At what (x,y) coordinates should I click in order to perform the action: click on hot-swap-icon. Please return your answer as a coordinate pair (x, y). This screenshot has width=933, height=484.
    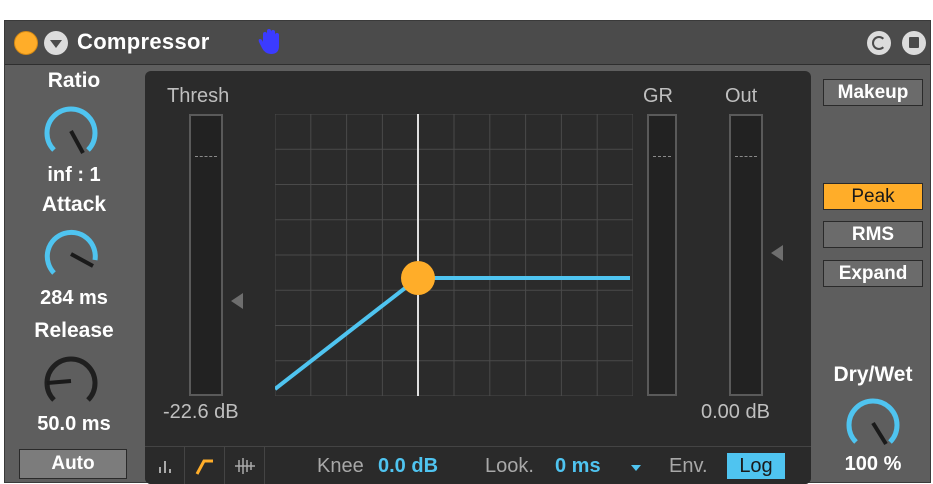
    Looking at the image, I should click on (879, 43).